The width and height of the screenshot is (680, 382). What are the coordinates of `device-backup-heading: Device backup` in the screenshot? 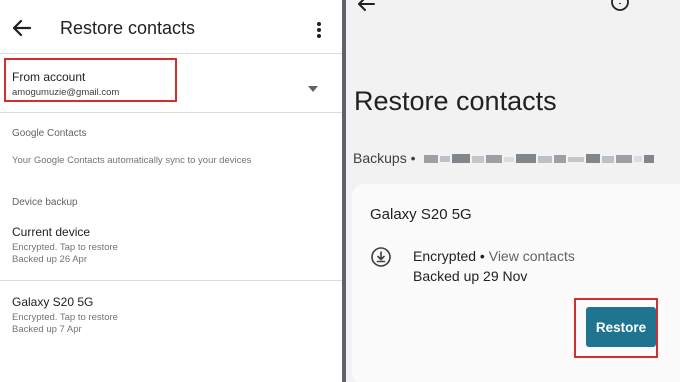 It's located at (45, 202).